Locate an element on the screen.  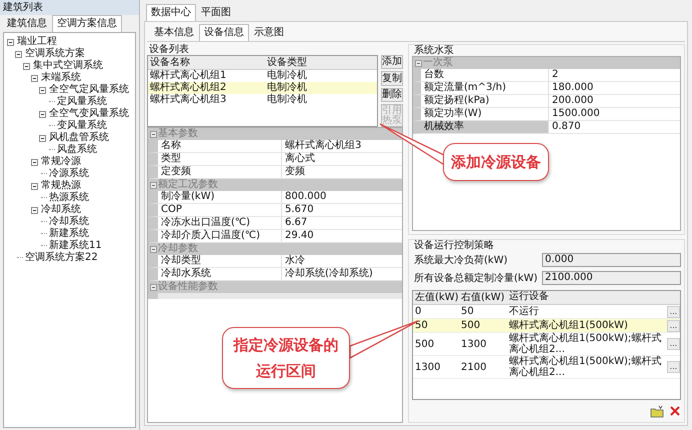
property-name: 额定功率(W) is located at coordinates (485, 114).